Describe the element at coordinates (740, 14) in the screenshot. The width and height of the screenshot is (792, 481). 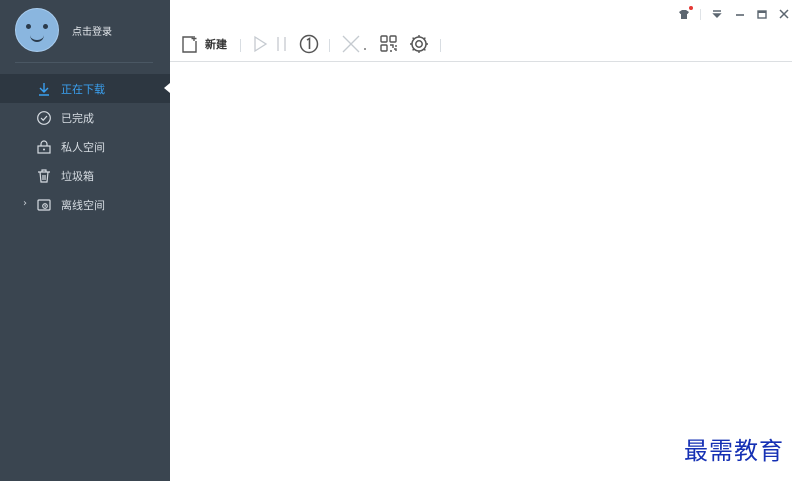
I see `minimize-icon` at that location.